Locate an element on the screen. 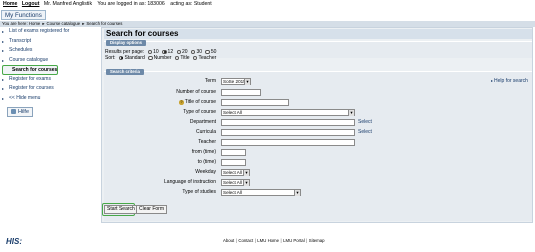 This screenshot has height=252, width=535. breadcrumb-current: Search for courses is located at coordinates (104, 23).